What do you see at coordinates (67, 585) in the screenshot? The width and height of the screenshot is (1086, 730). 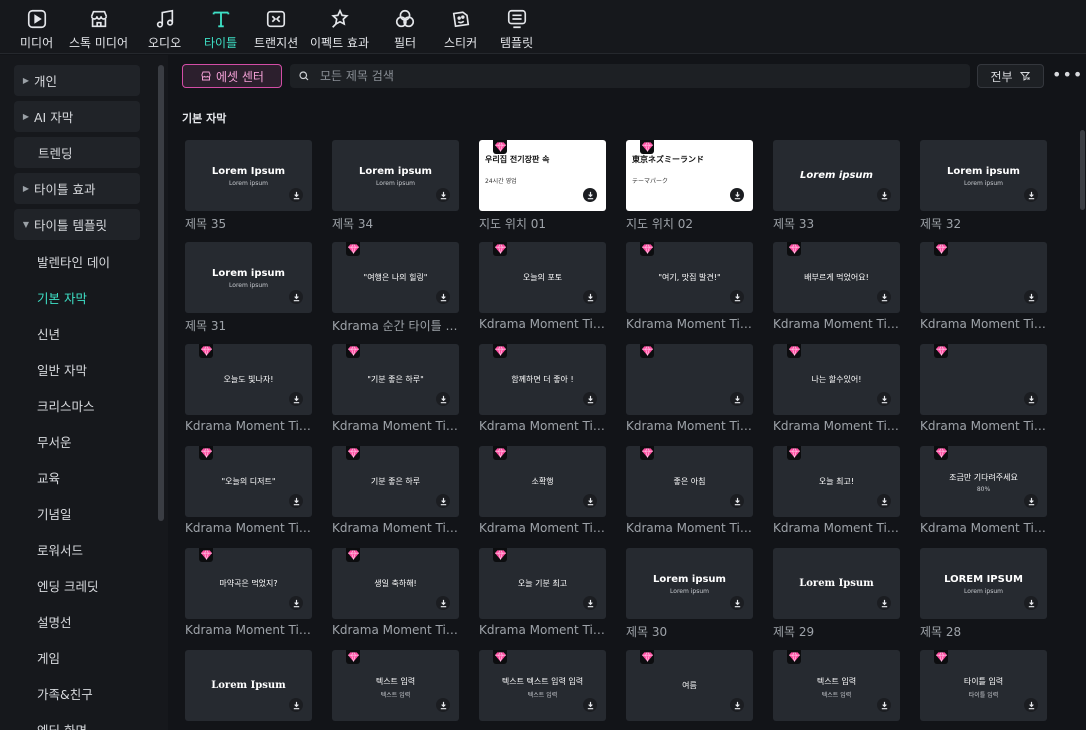 I see `sidebar-sub-ending-credits: 엔딩 크레딧` at bounding box center [67, 585].